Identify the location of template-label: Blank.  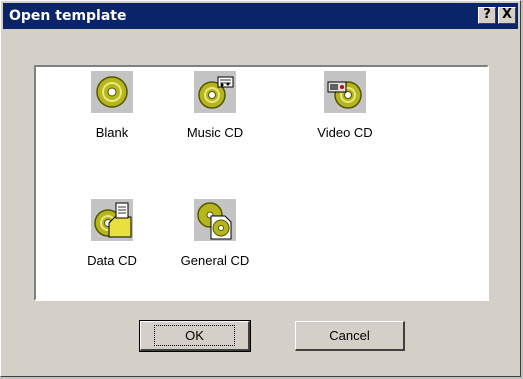
(112, 132).